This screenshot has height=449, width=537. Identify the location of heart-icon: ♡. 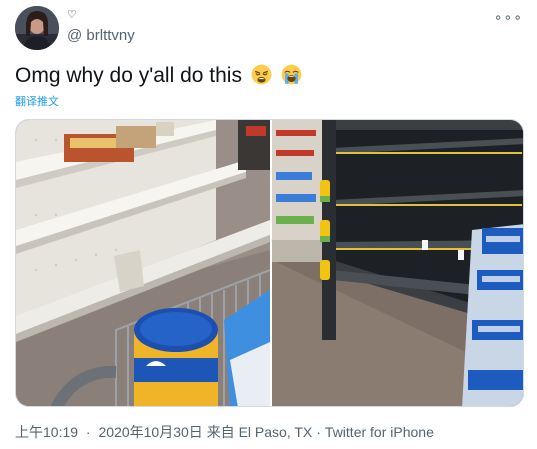
(72, 15).